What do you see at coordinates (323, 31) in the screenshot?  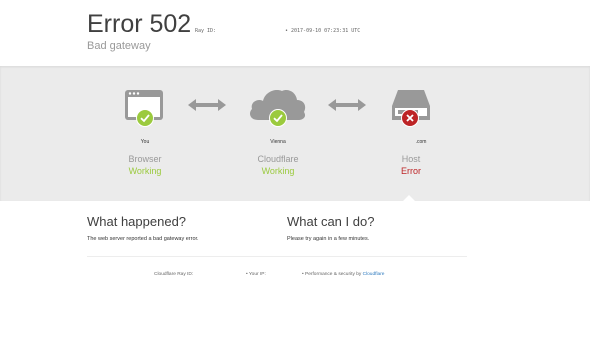 I see `timestamp: • 2017-09-10 07:23:31 UTC` at bounding box center [323, 31].